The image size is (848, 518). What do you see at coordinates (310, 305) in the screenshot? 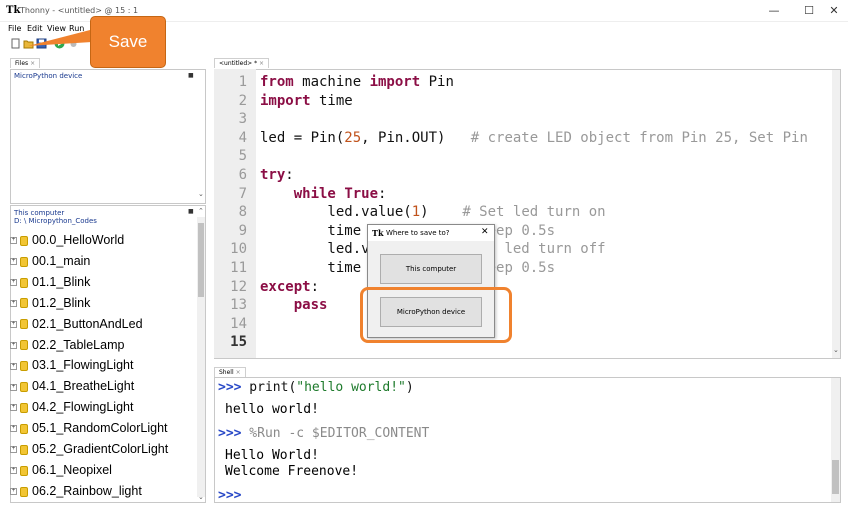
I see `code-token: pass` at bounding box center [310, 305].